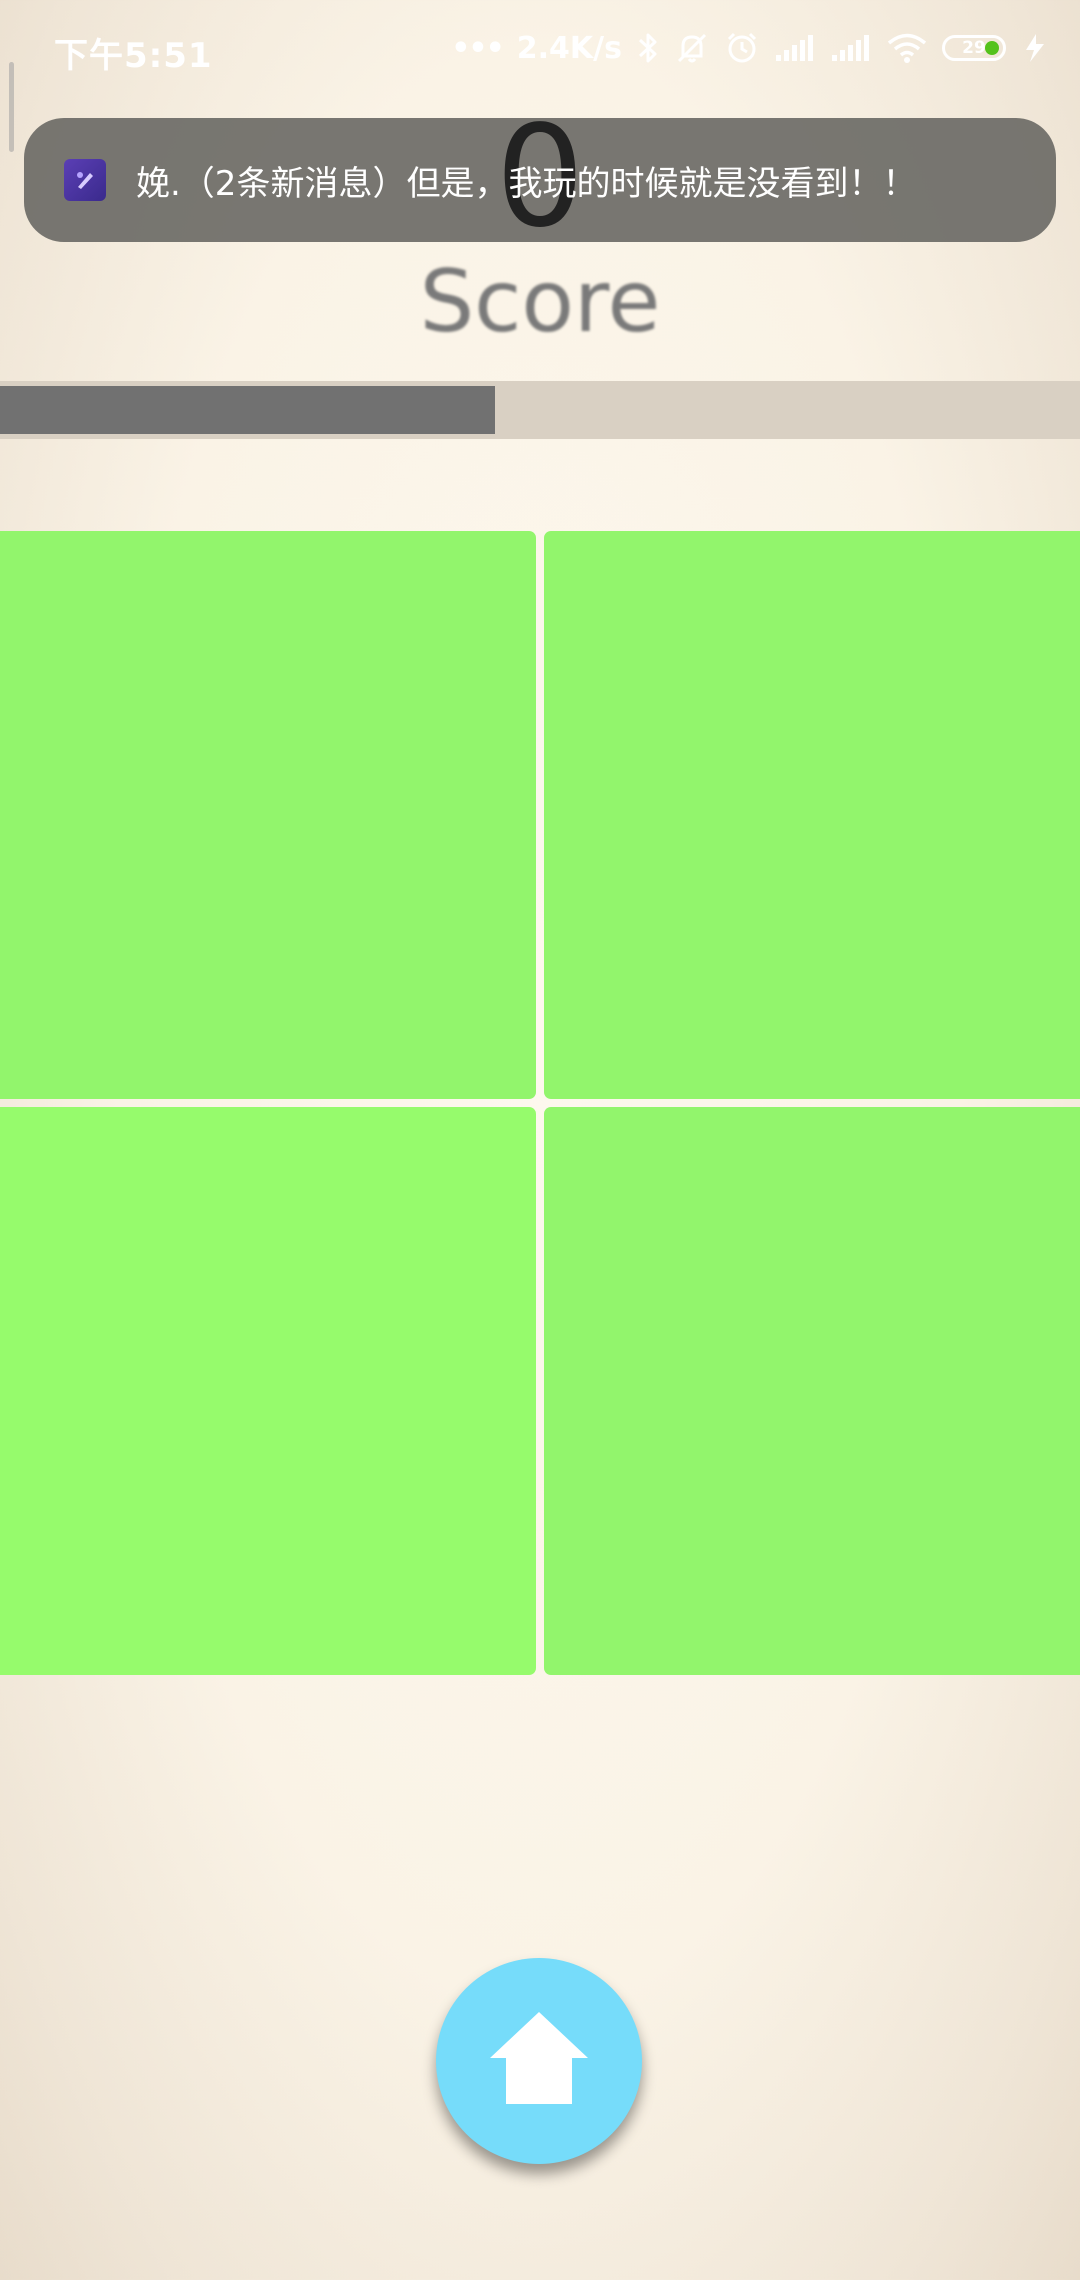 The image size is (1080, 2280). I want to click on alarm-icon, so click(742, 48).